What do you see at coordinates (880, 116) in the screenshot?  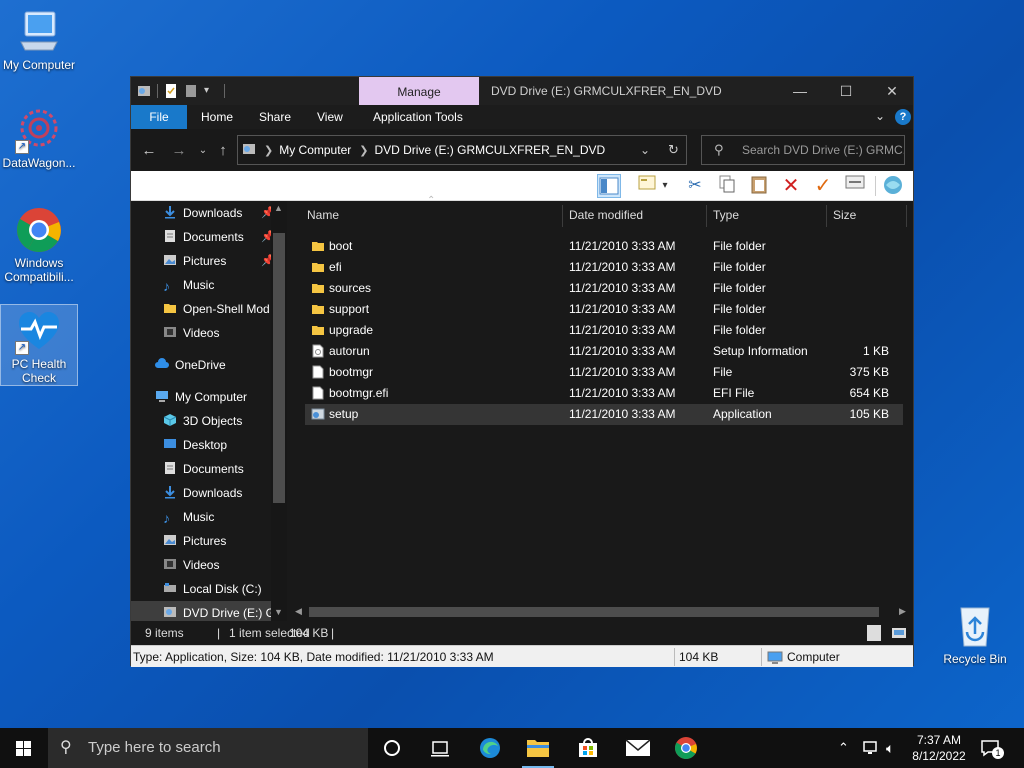 I see `ribbon-expand-icon: ⌄` at bounding box center [880, 116].